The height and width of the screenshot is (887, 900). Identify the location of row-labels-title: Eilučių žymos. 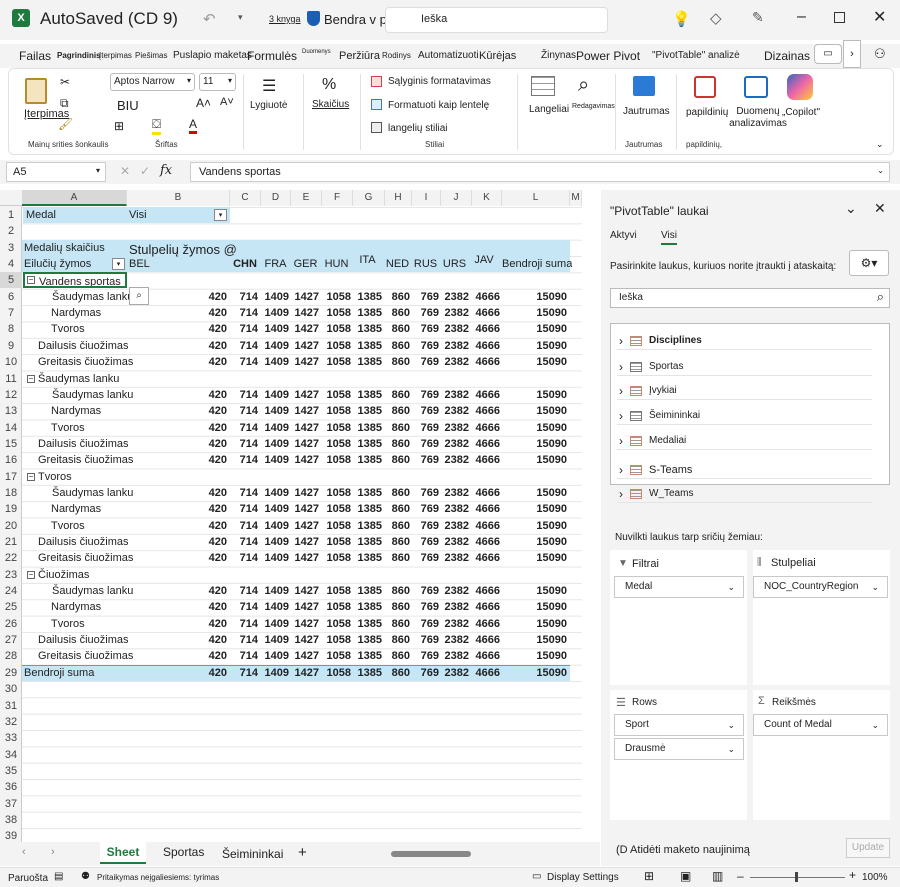
(69, 264).